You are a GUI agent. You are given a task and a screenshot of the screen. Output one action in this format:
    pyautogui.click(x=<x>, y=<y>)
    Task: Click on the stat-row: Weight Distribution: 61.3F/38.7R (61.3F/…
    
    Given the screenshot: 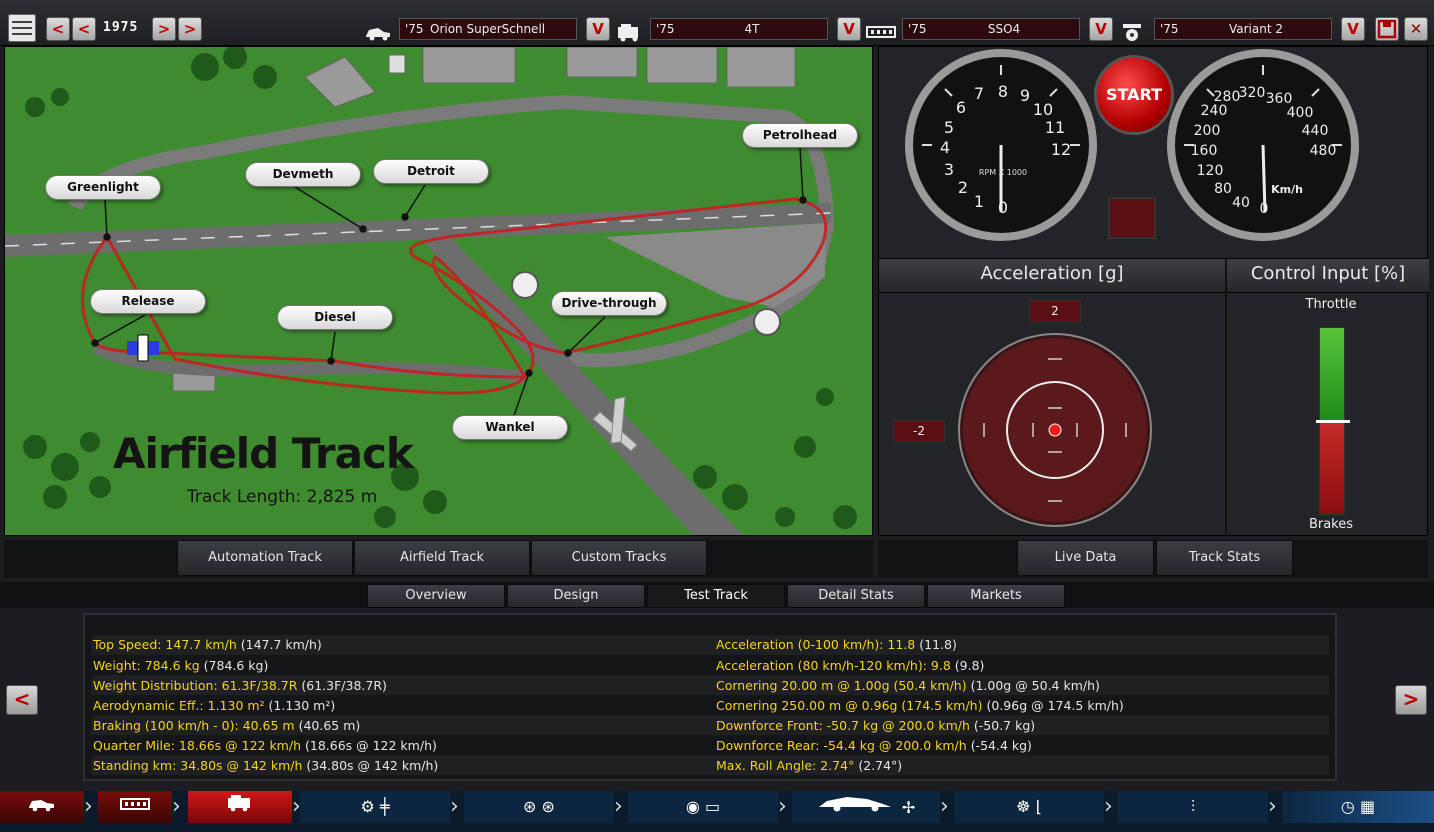 What is the action you would take?
    pyautogui.click(x=240, y=685)
    